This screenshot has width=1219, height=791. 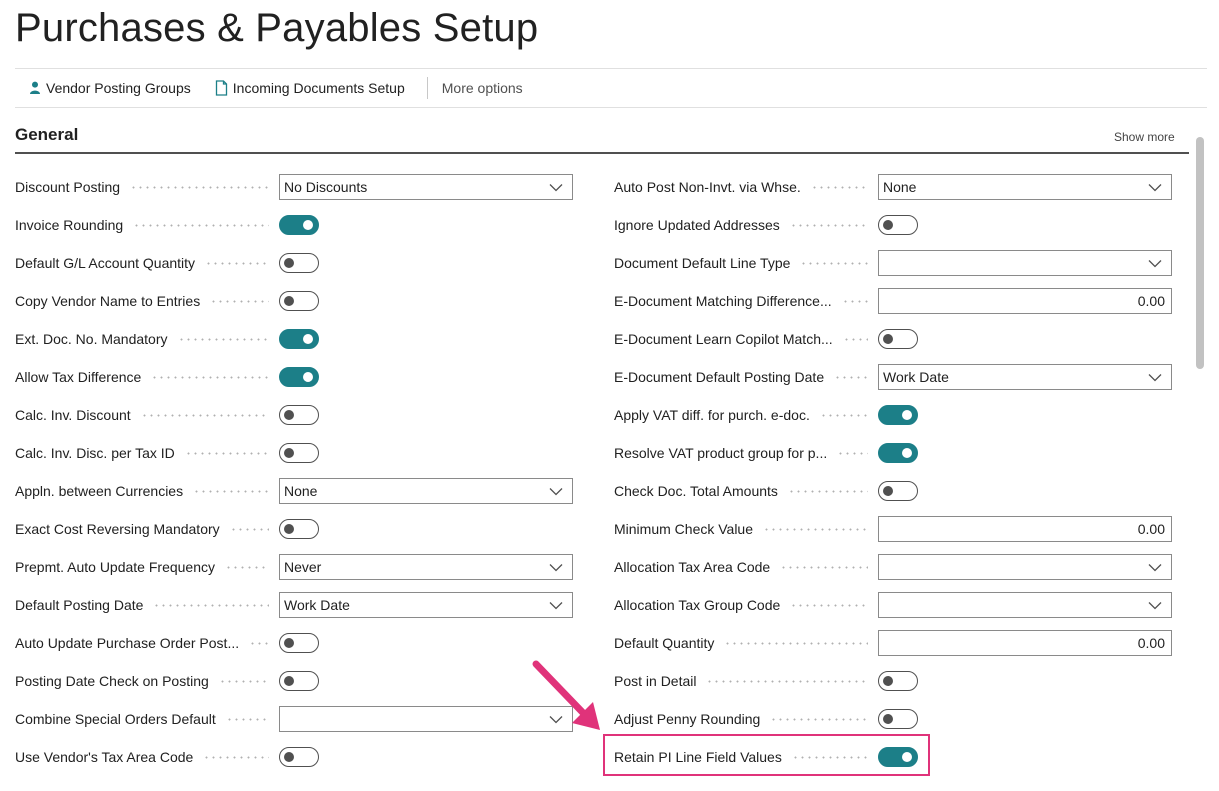 I want to click on field-control-wrapper: Never, so click(x=426, y=567).